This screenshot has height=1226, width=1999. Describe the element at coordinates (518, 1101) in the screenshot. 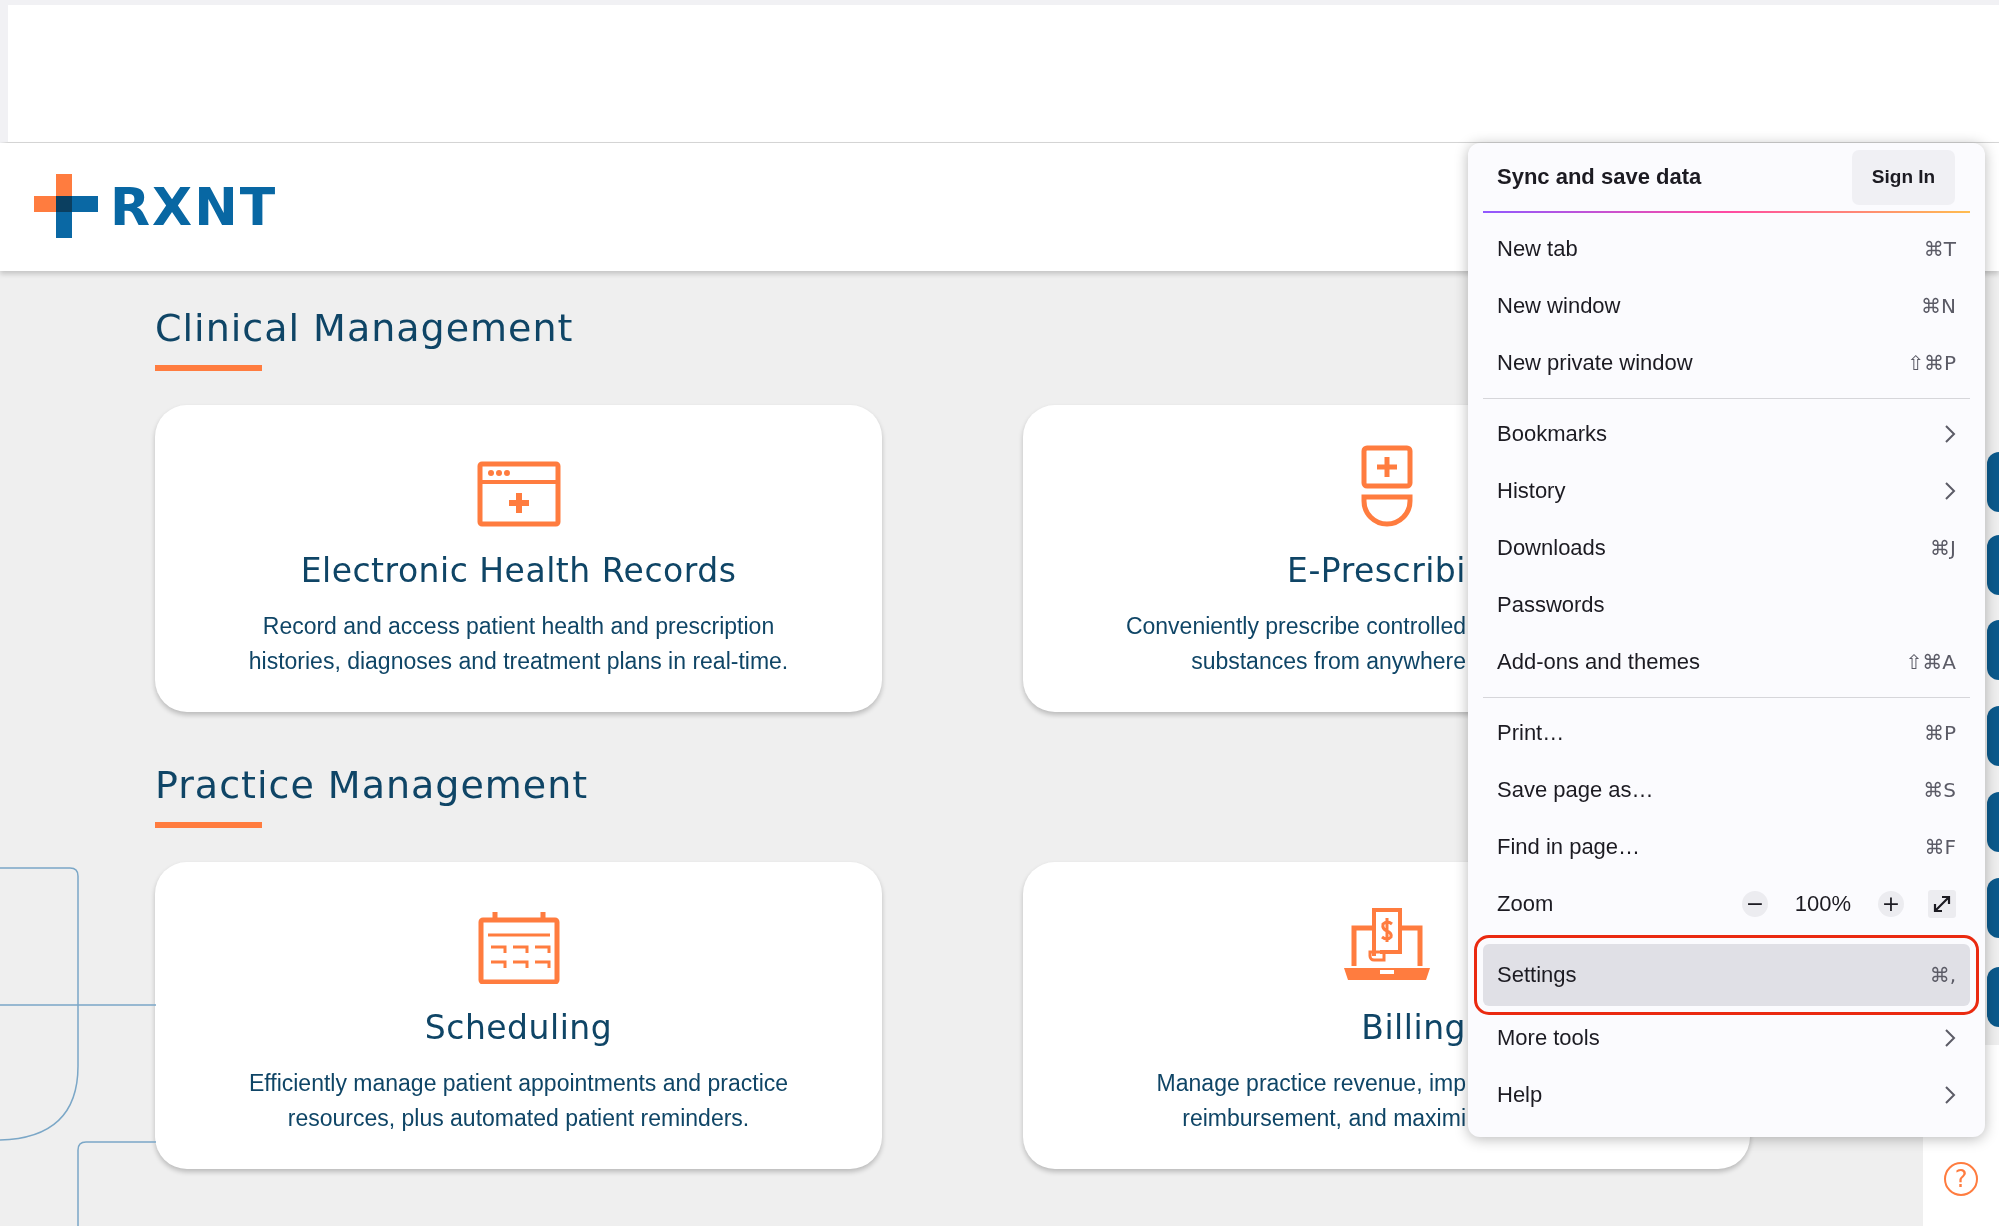

I see `card-description: Efficiently manage patient appointments and practice resources, plus automated patient reminders.` at that location.